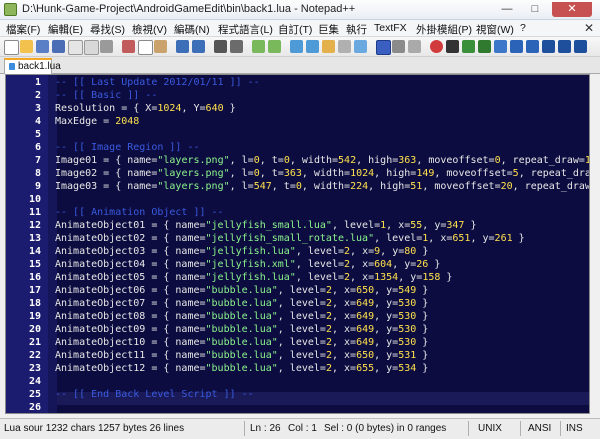 The width and height of the screenshot is (600, 439). Describe the element at coordinates (271, 173) in the screenshot. I see `code-text: , t=` at that location.